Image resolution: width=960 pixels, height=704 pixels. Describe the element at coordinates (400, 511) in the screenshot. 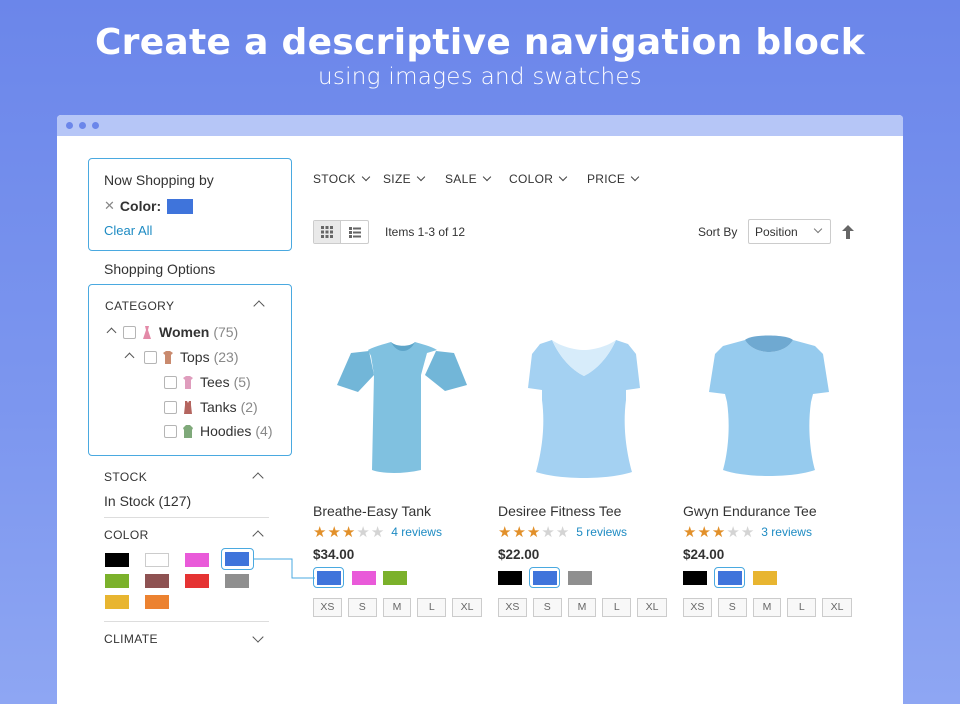

I see `product-name: Breathe-Easy Tank` at that location.